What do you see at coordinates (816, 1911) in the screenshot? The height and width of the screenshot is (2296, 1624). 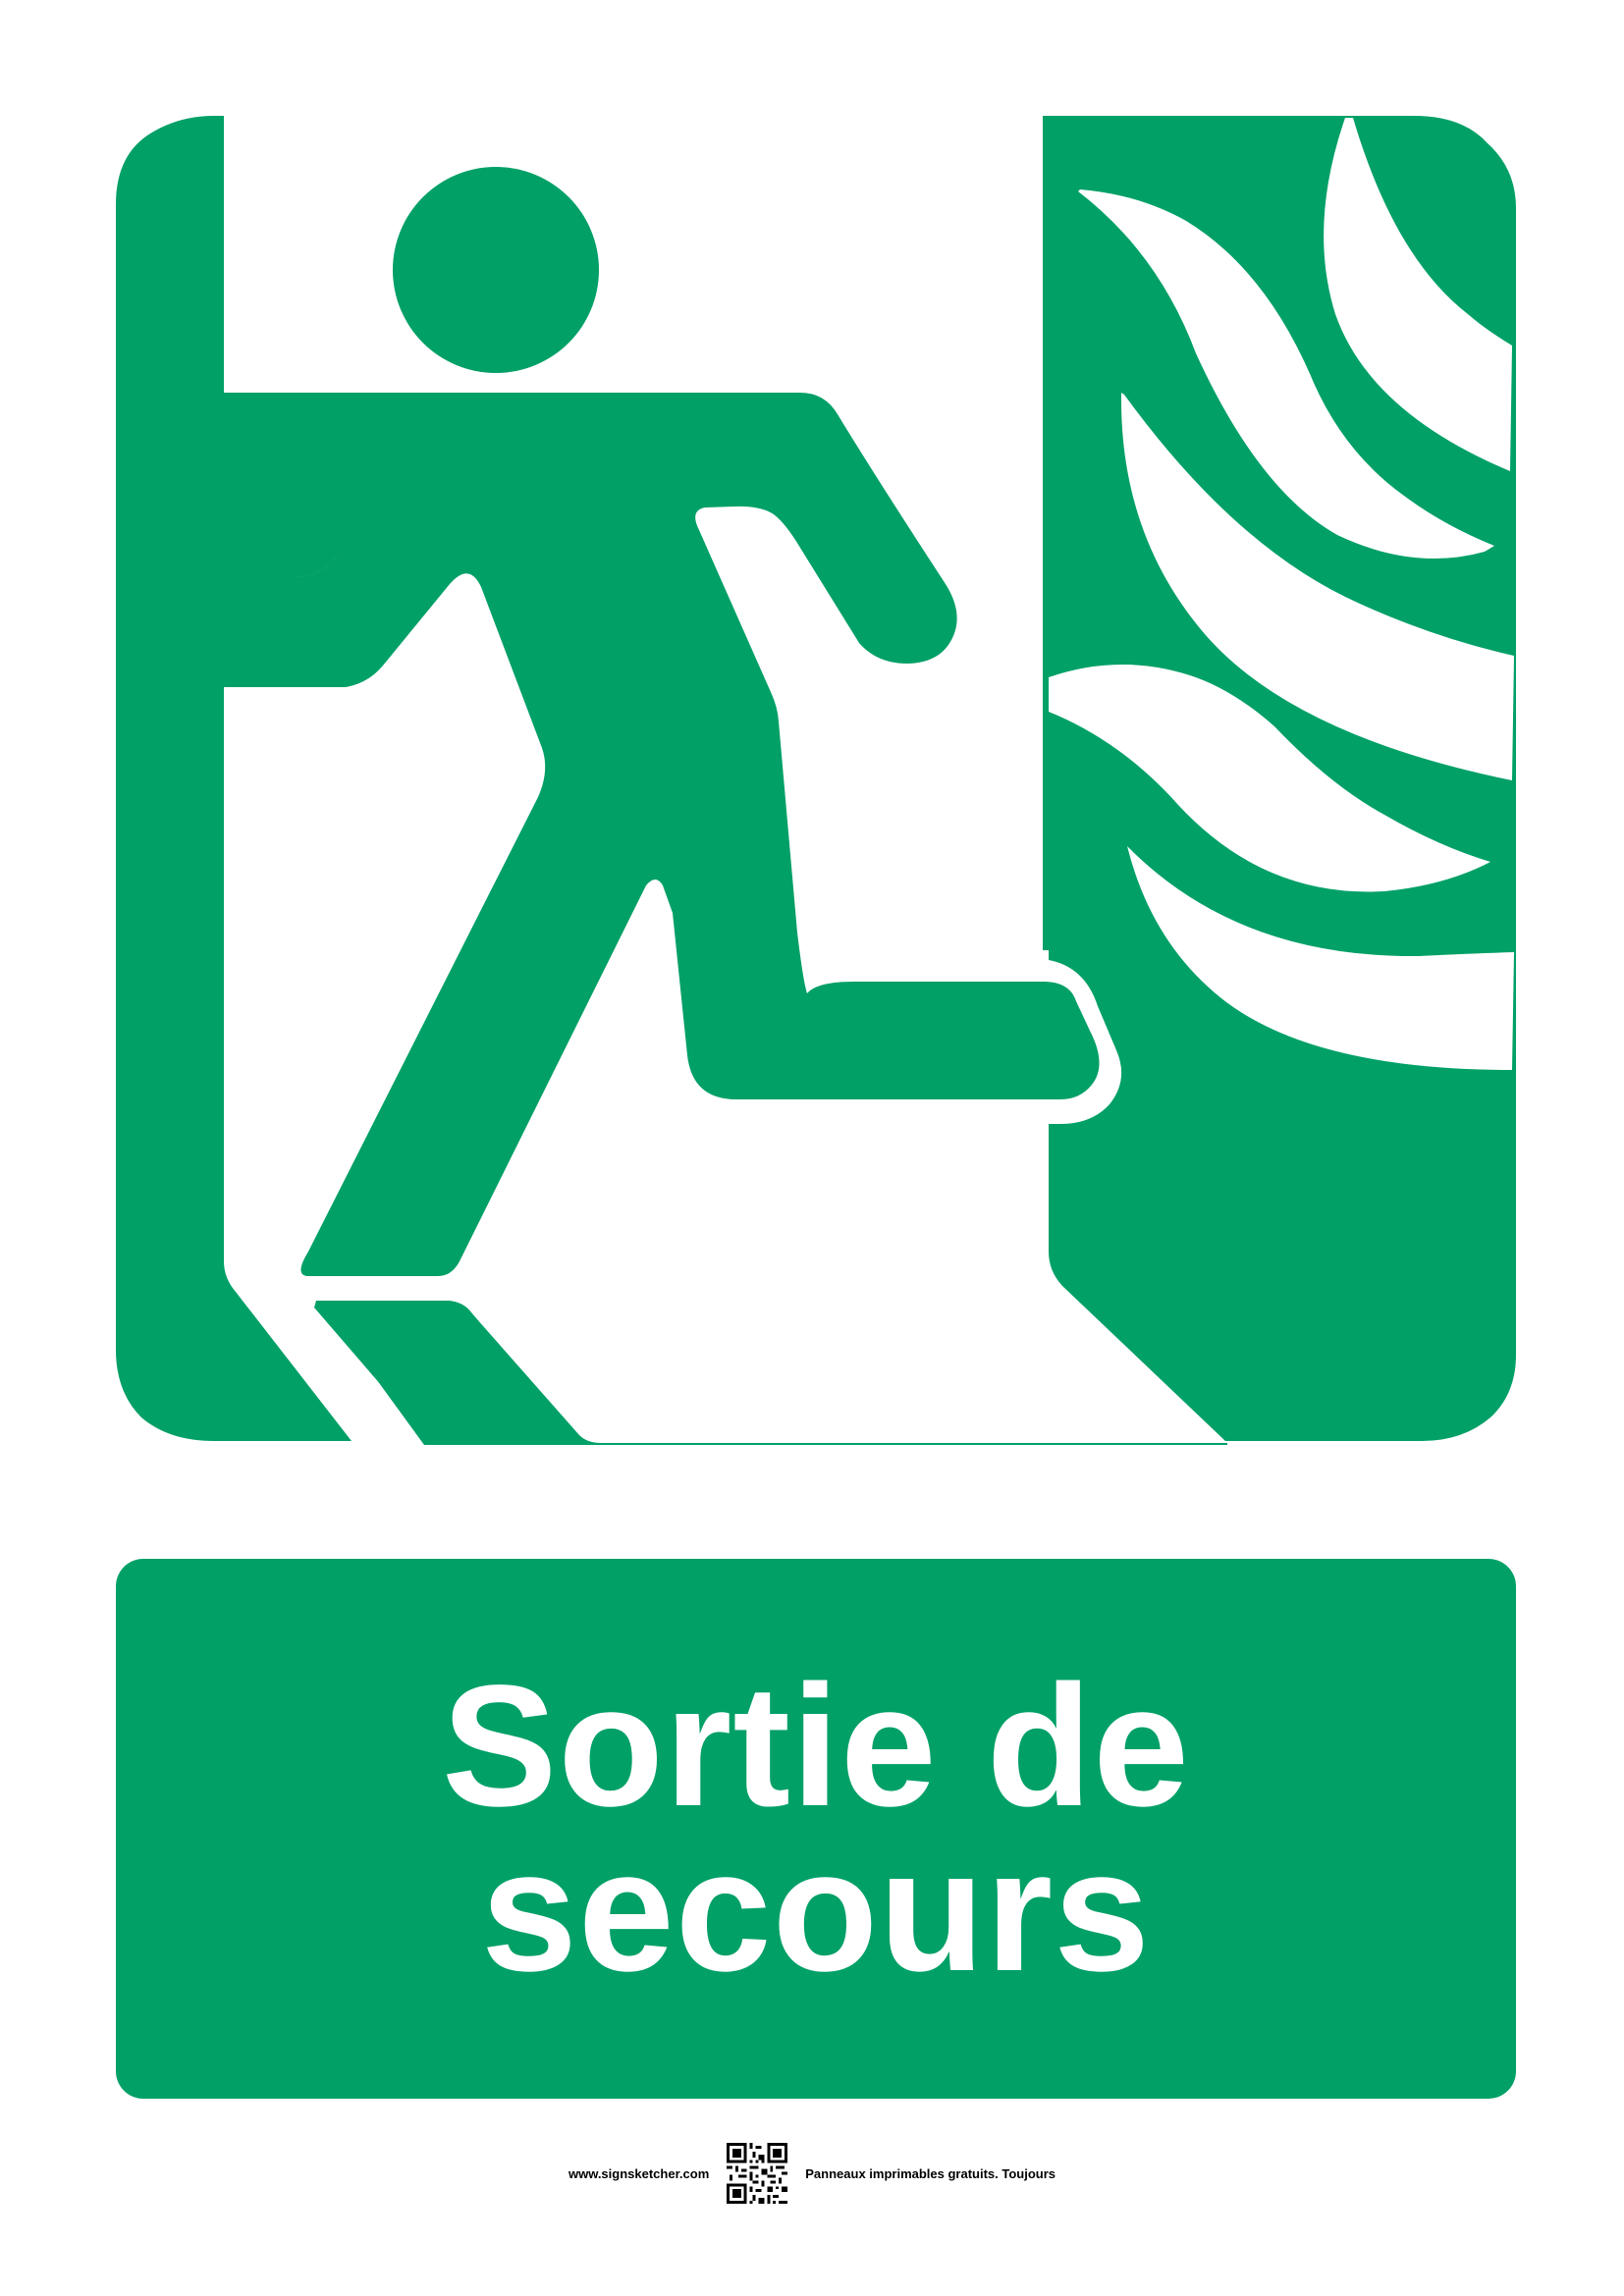 I see `sign-label-line2: secours` at bounding box center [816, 1911].